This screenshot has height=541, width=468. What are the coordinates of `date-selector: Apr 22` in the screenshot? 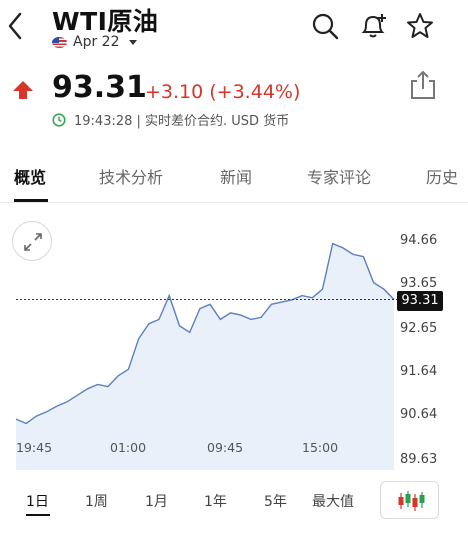 It's located at (95, 42).